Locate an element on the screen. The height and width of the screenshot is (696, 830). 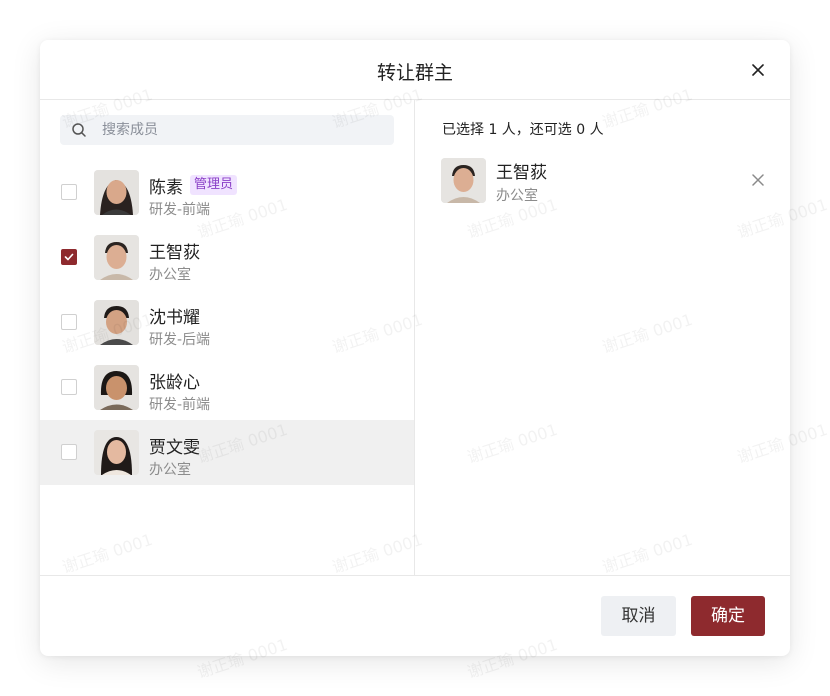
member-name: 陈素 is located at coordinates (166, 188).